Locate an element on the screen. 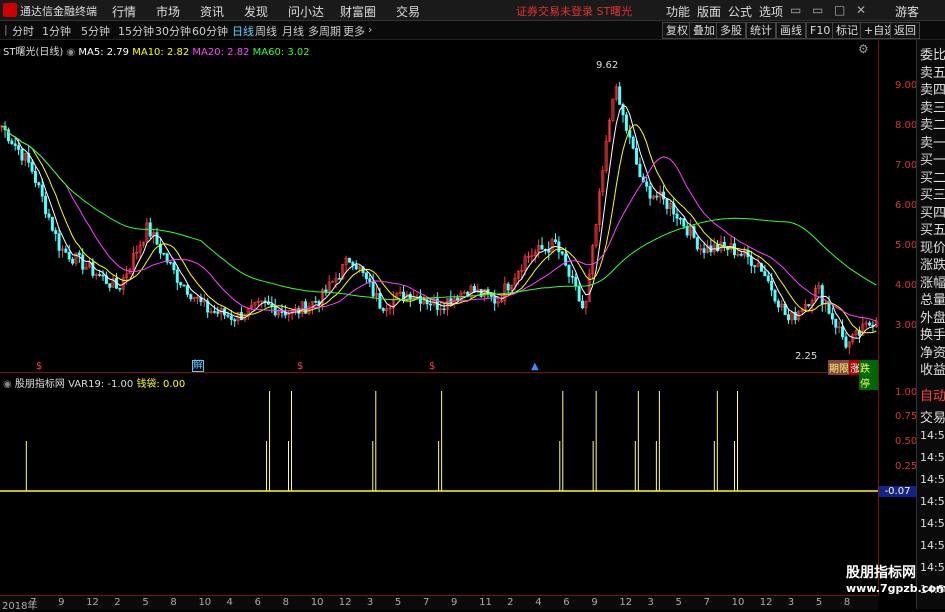 The width and height of the screenshot is (945, 612). event-mark-2: 解 is located at coordinates (198, 366).